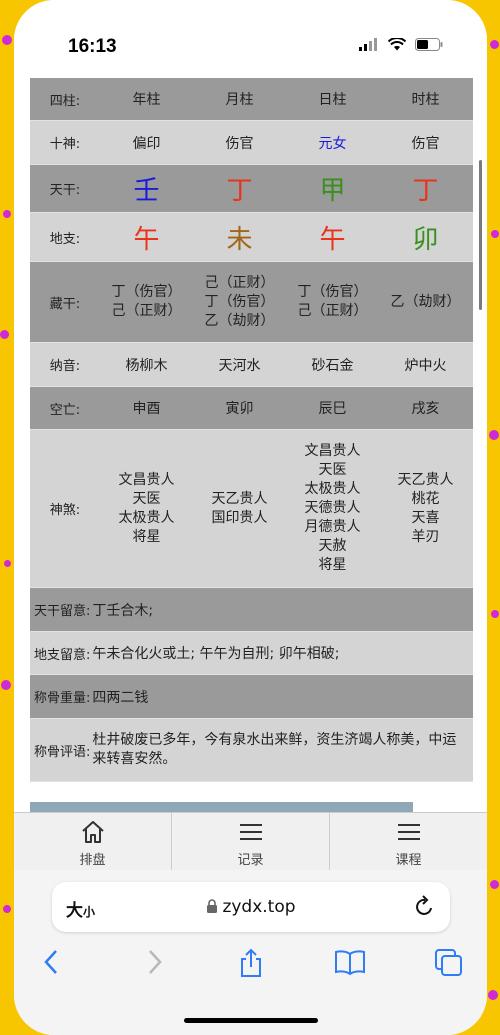  What do you see at coordinates (92, 832) in the screenshot?
I see `home-icon` at bounding box center [92, 832].